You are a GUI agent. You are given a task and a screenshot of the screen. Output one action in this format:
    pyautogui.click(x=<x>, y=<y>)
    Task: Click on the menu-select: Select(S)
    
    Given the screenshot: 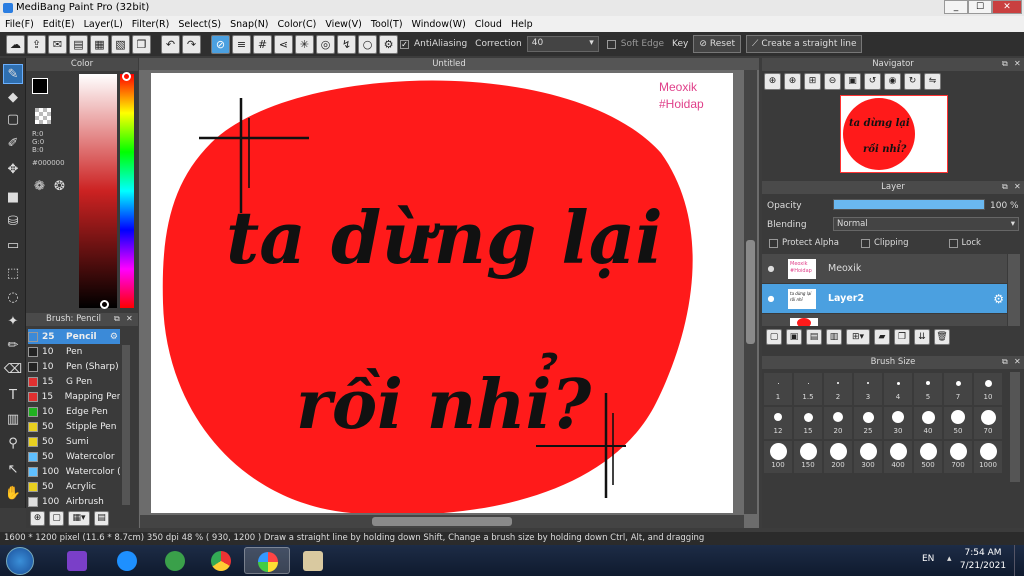 What is the action you would take?
    pyautogui.click(x=199, y=24)
    